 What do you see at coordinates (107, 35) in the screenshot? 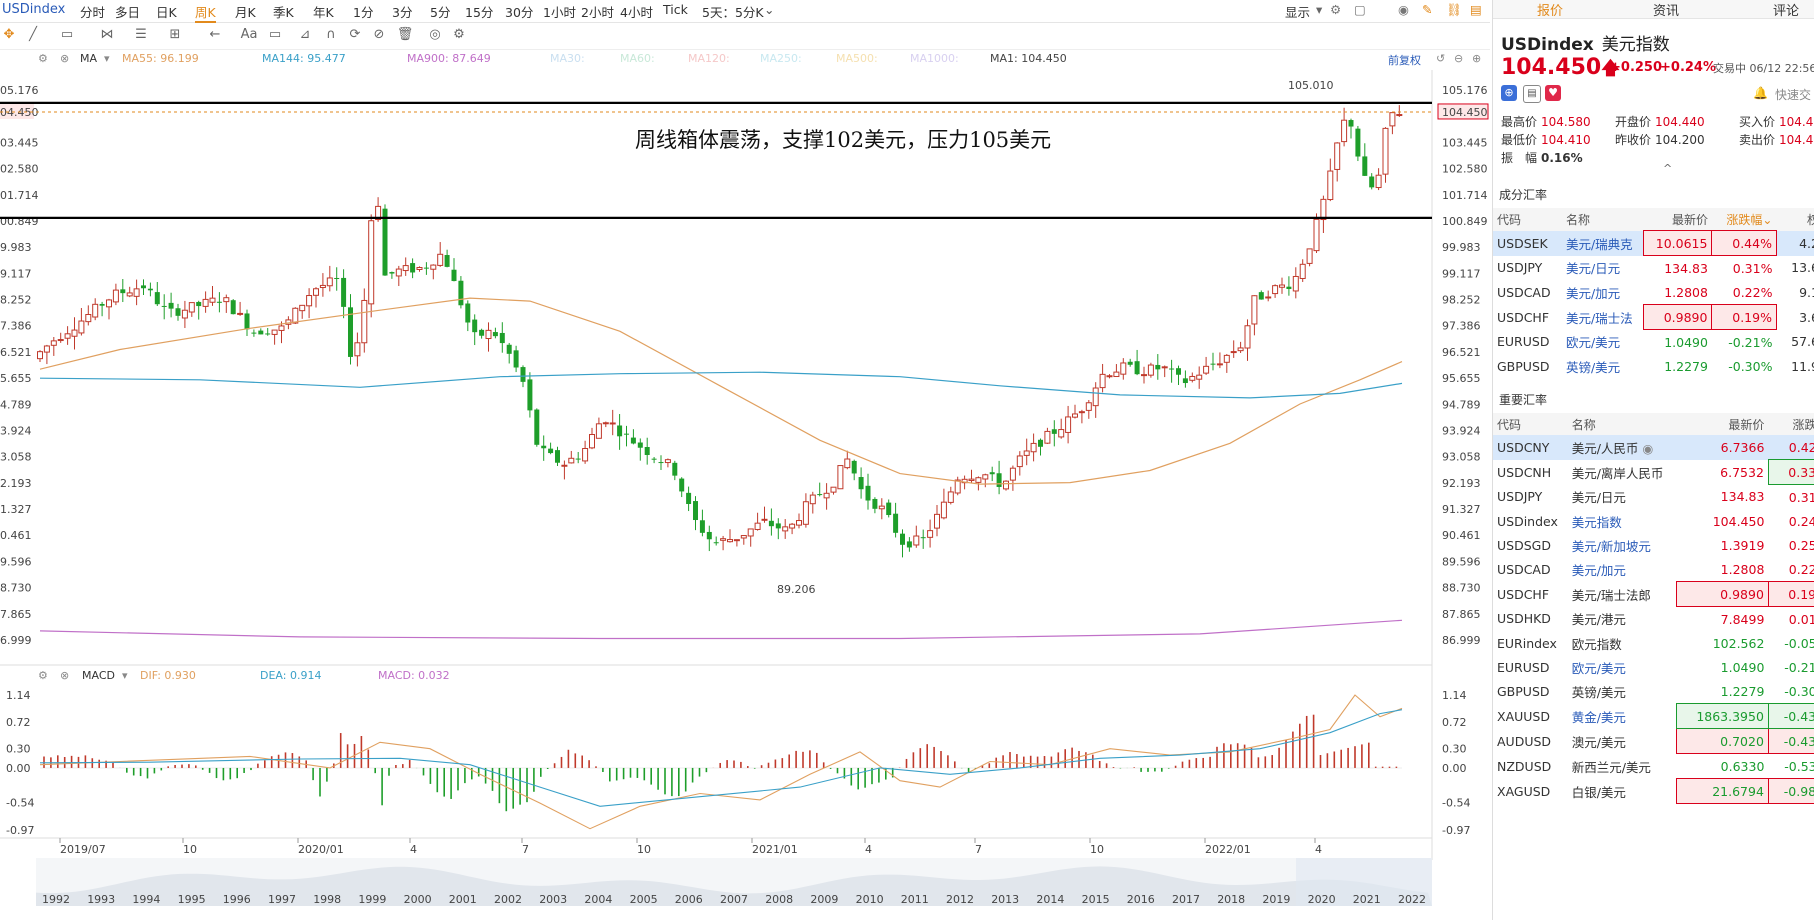
I see `fork-tool-icon: ⋈` at bounding box center [107, 35].